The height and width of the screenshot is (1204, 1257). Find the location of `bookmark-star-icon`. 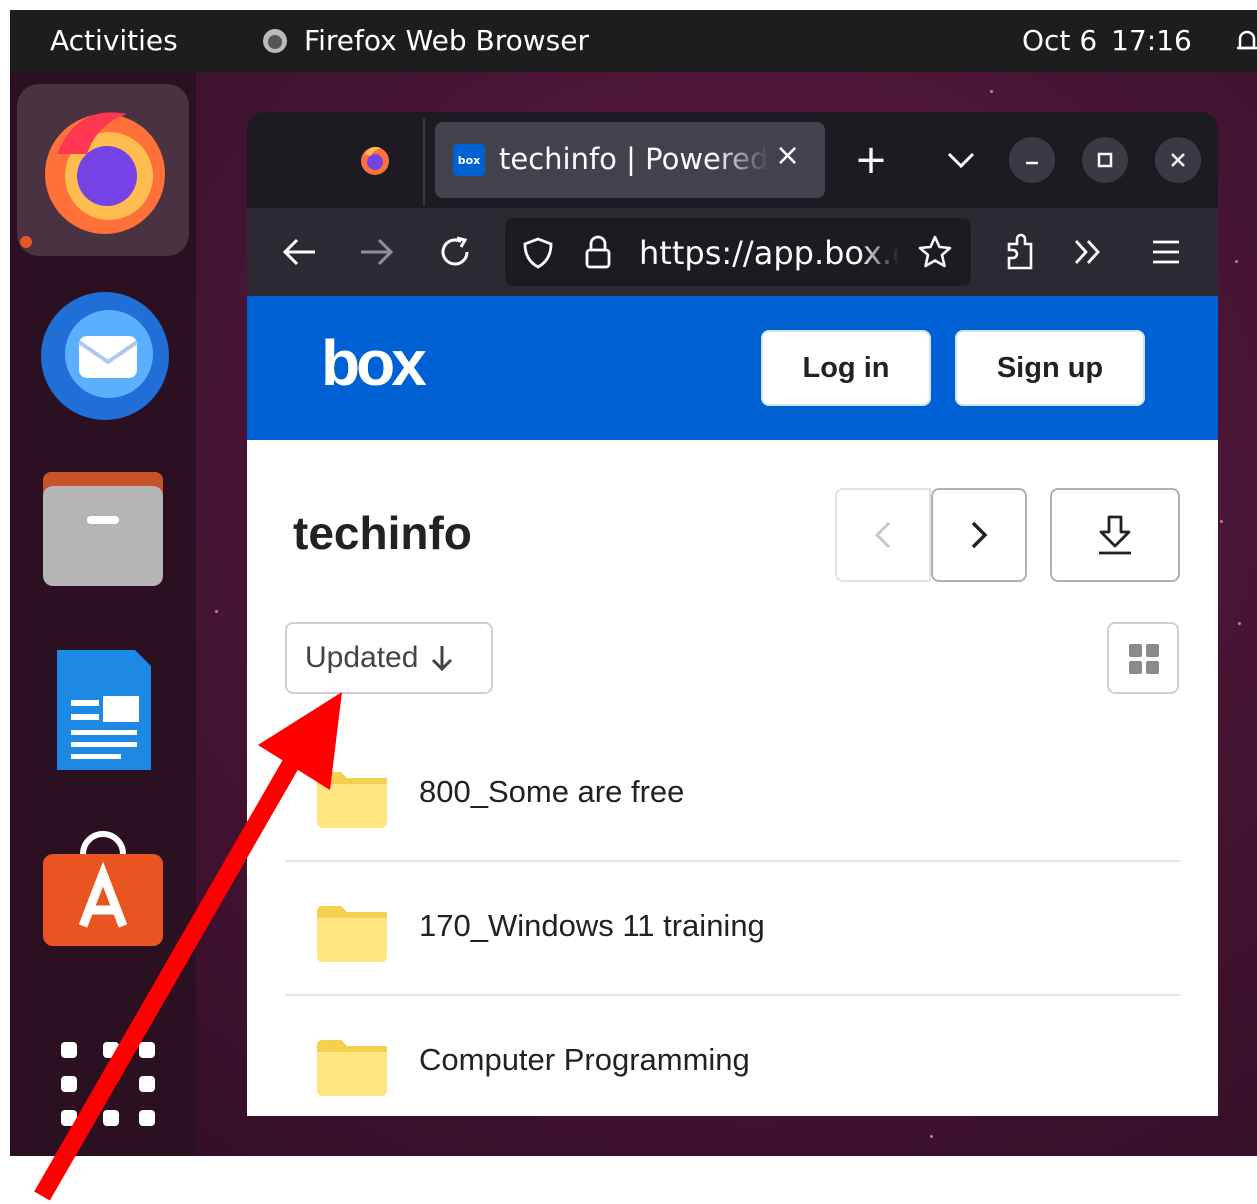

bookmark-star-icon is located at coordinates (935, 252).